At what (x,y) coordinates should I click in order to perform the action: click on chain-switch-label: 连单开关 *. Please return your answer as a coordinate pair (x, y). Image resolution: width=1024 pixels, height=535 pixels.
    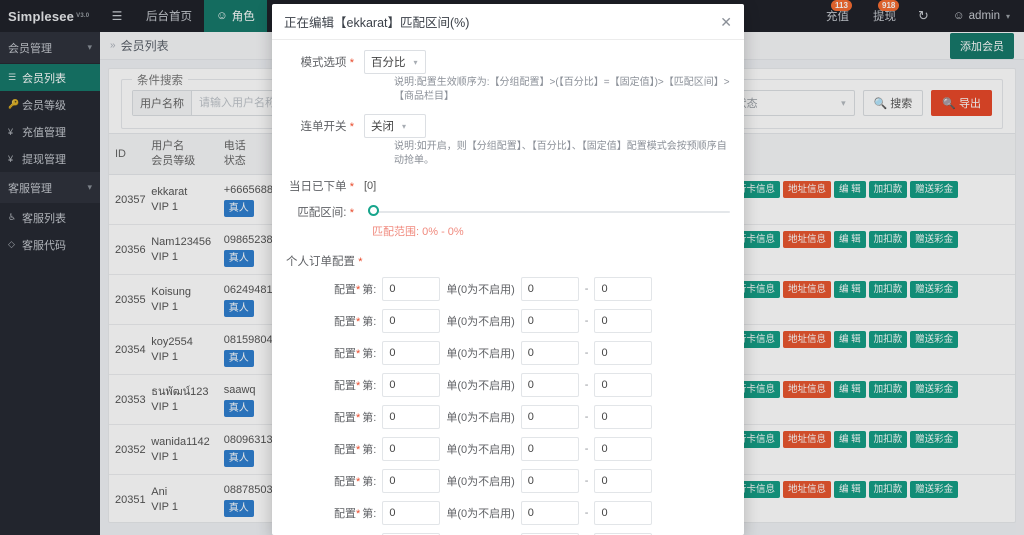
    Looking at the image, I should click on (325, 126).